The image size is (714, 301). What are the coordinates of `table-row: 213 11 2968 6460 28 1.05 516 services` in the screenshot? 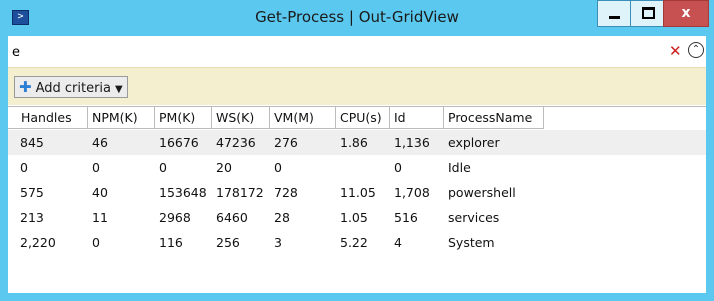 It's located at (357, 217).